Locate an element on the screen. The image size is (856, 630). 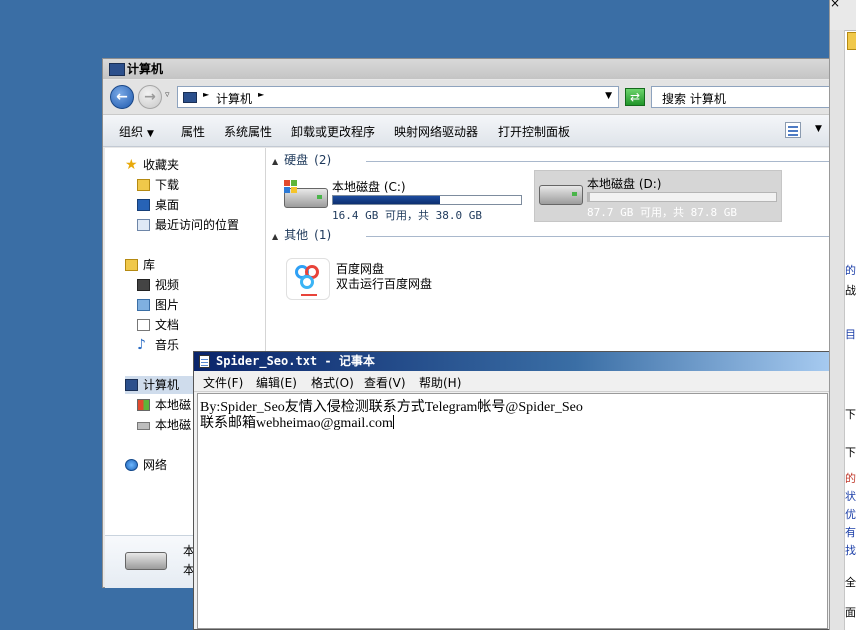
background-window: × 的 战 目 下 下 的 状 优 有 找 全 面 is located at coordinates (842, 315).